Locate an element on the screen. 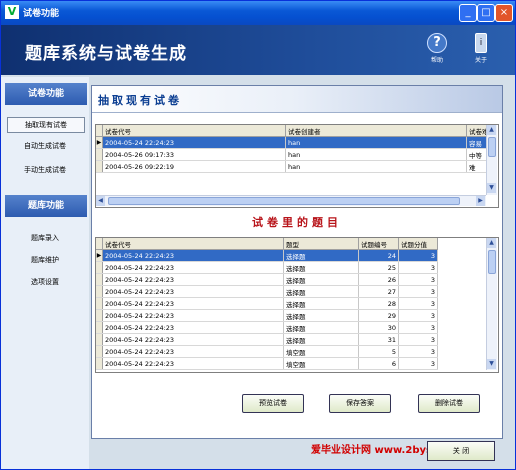 This screenshot has width=516, height=470. bottom-section-title: 试卷里的题目 is located at coordinates (297, 222).